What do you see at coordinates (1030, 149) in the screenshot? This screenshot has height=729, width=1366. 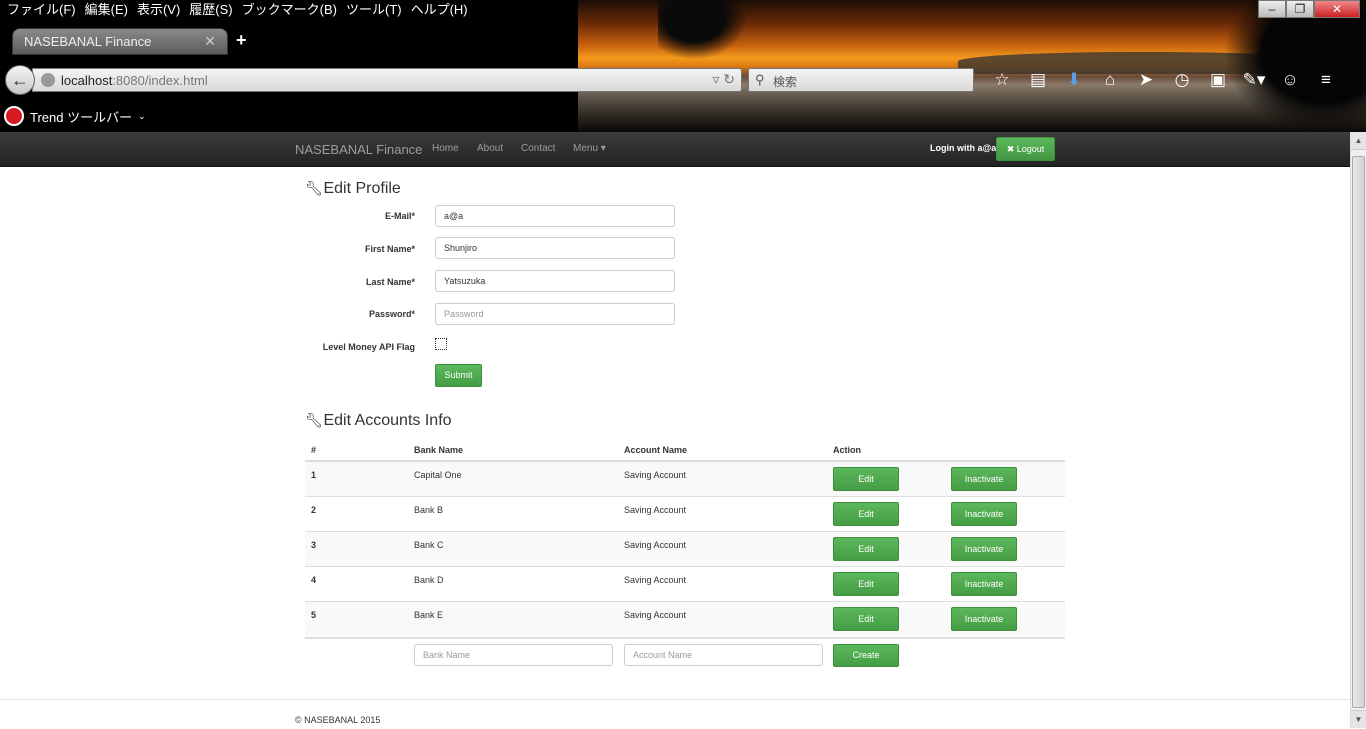 I see `logout-label: Logout` at bounding box center [1030, 149].